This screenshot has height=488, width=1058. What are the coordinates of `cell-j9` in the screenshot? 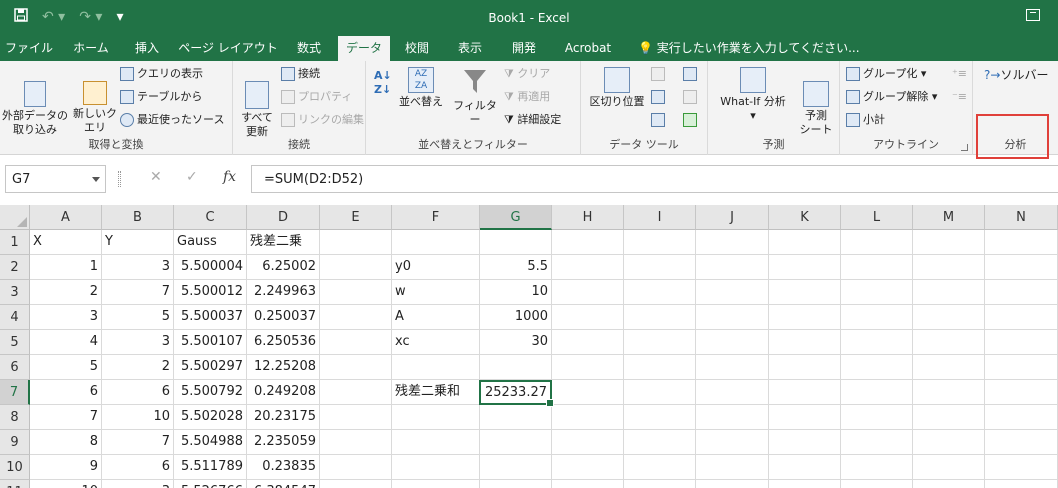 It's located at (732, 442).